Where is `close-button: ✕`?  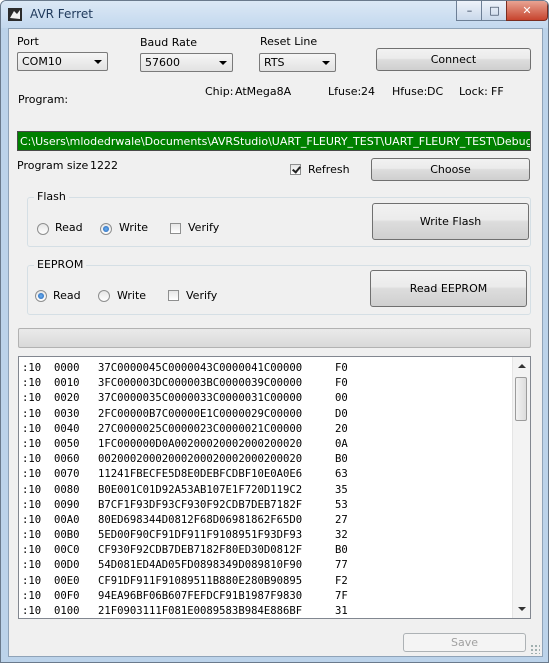 close-button: ✕ is located at coordinates (527, 11).